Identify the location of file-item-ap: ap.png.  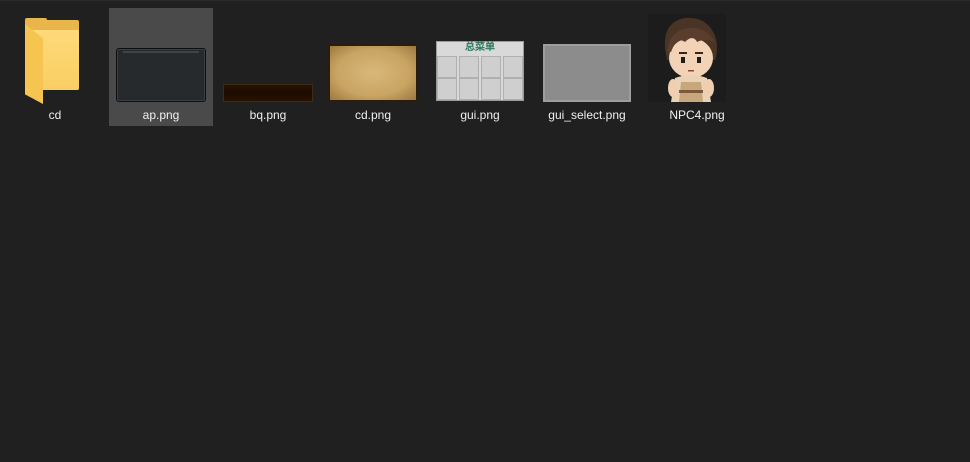
(161, 67).